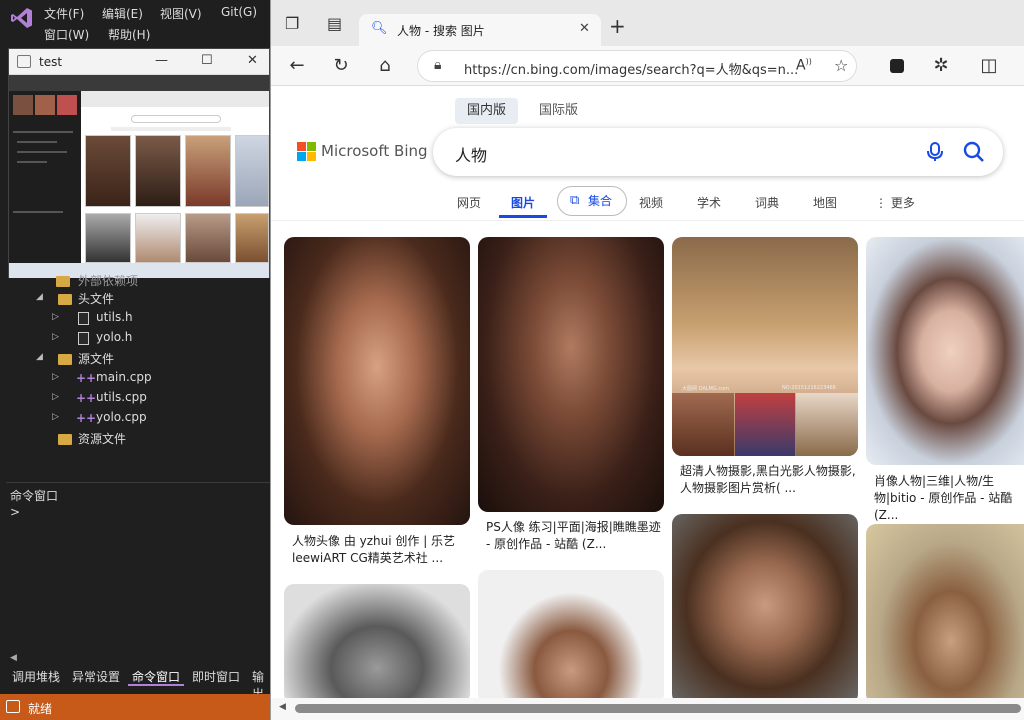  I want to click on nav-images: 图片, so click(523, 203).